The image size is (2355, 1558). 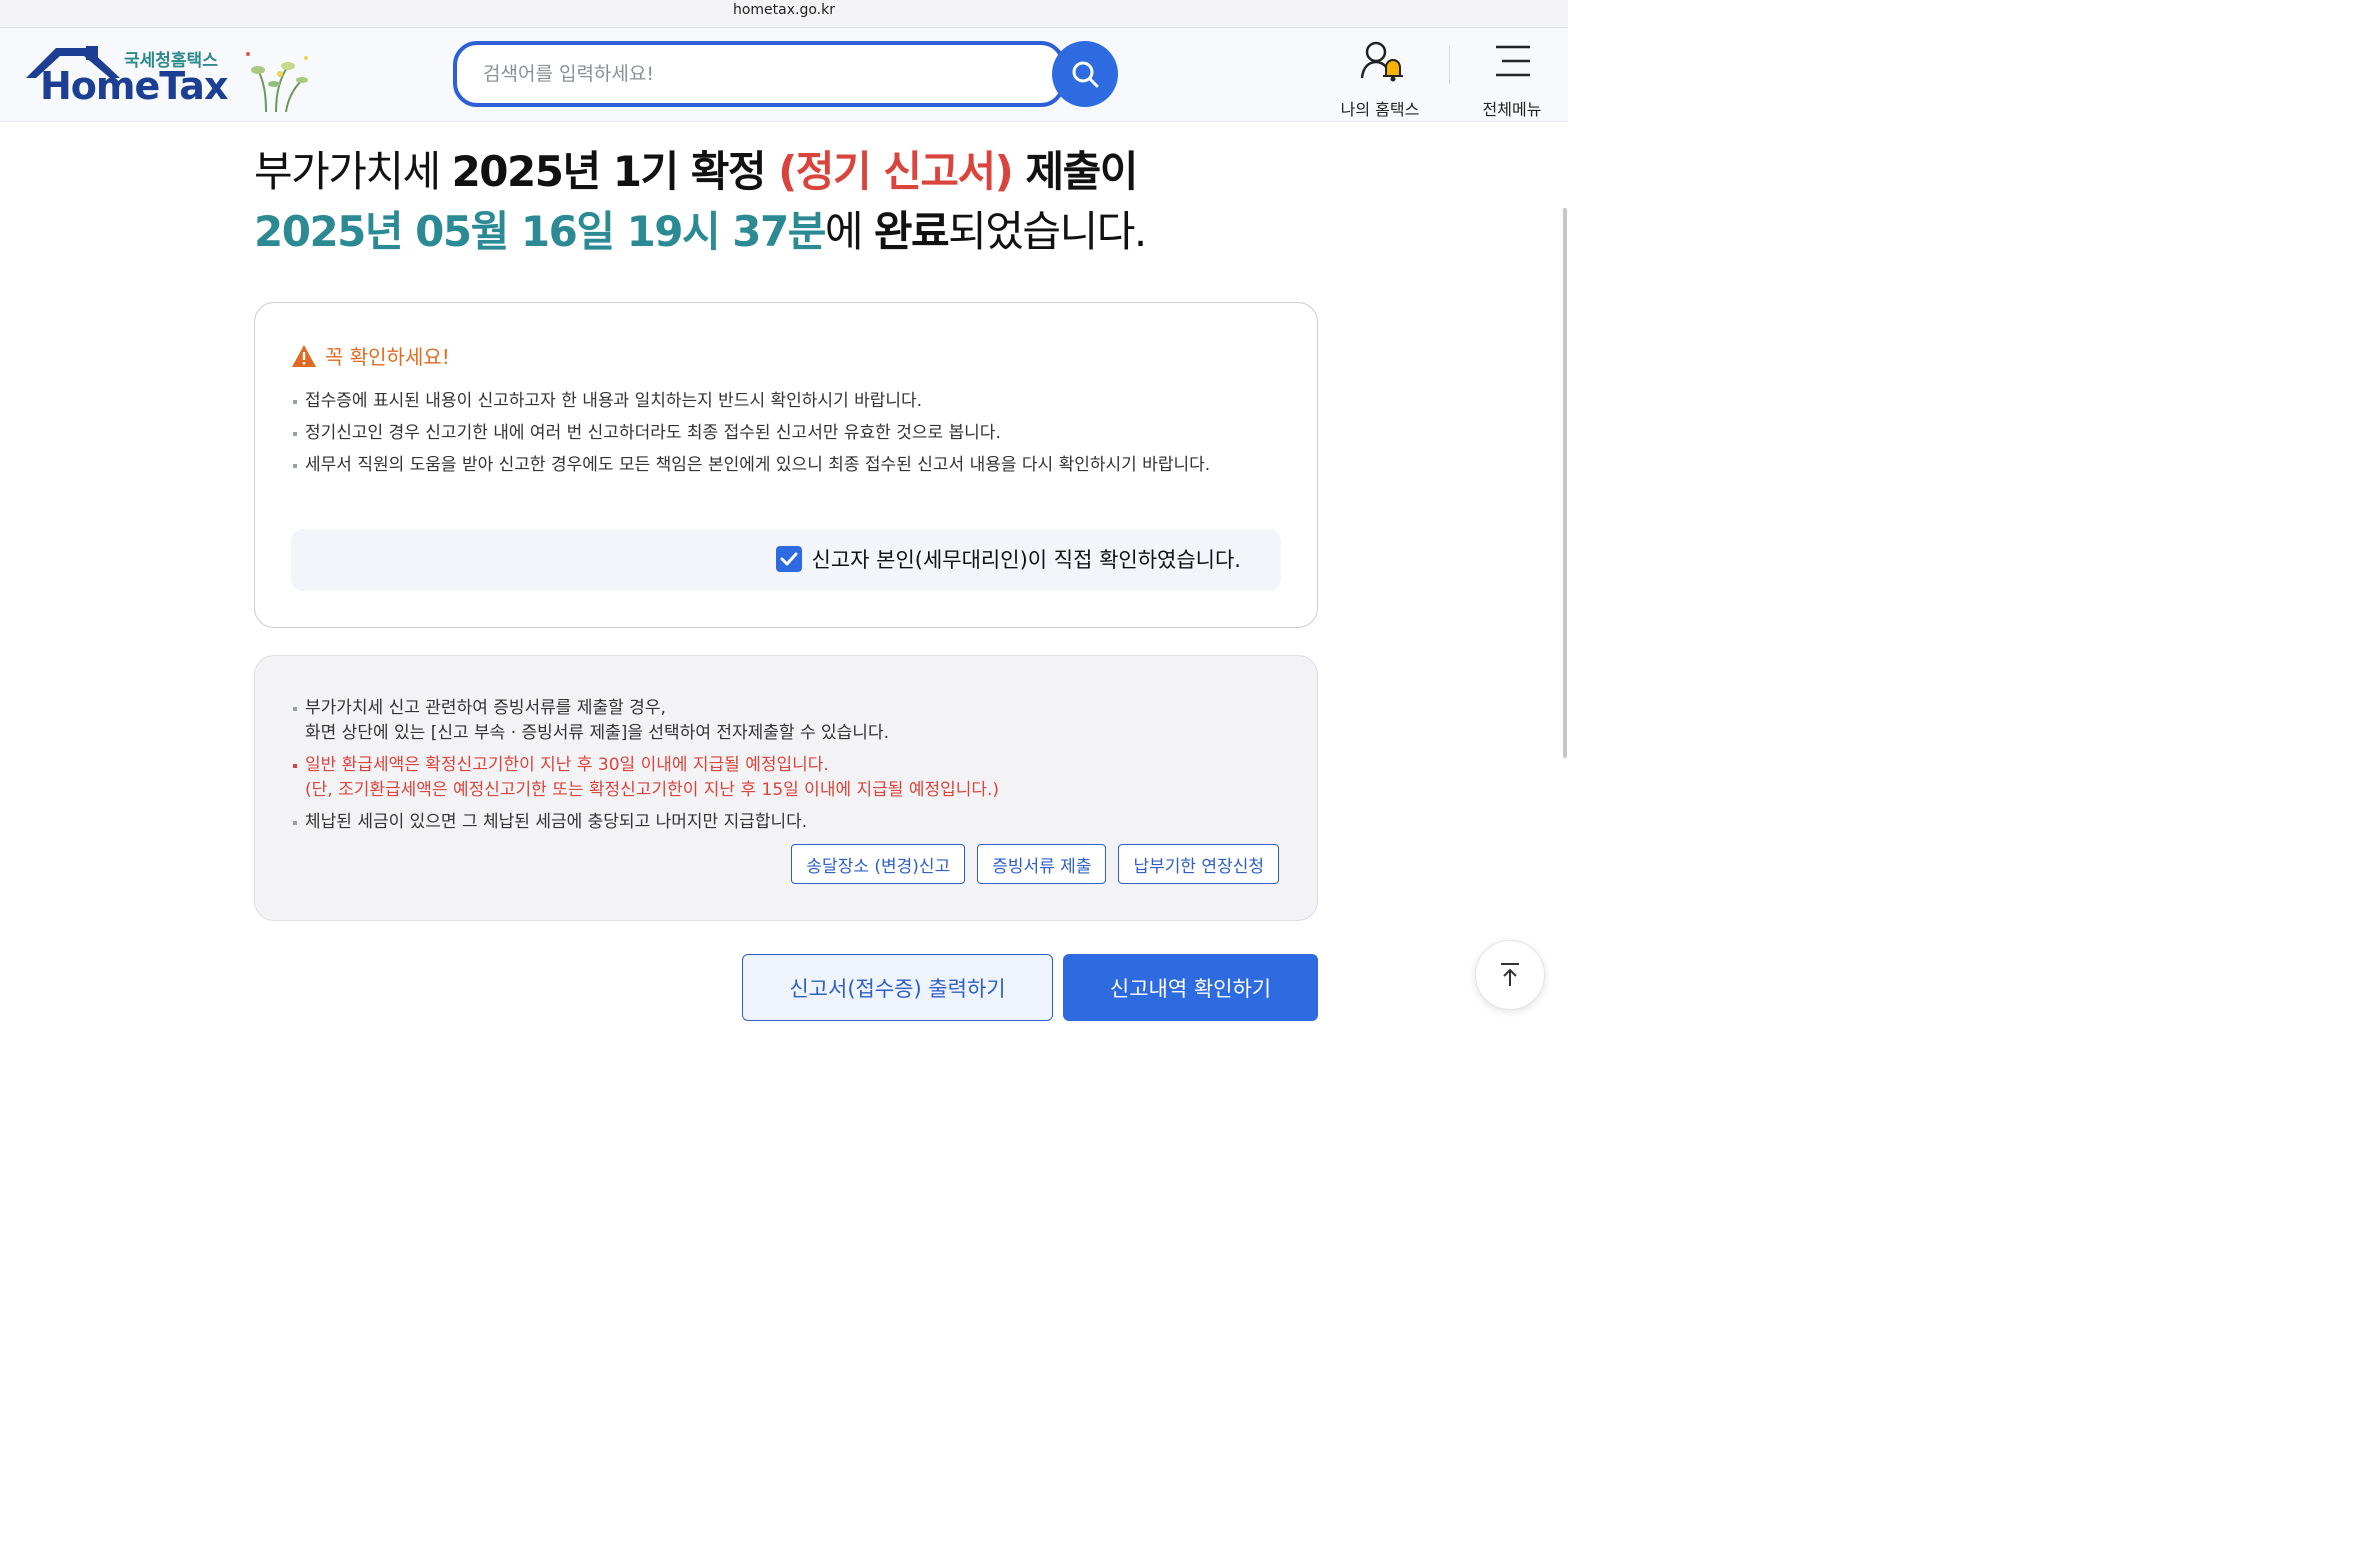 I want to click on header-divider, so click(x=1449, y=65).